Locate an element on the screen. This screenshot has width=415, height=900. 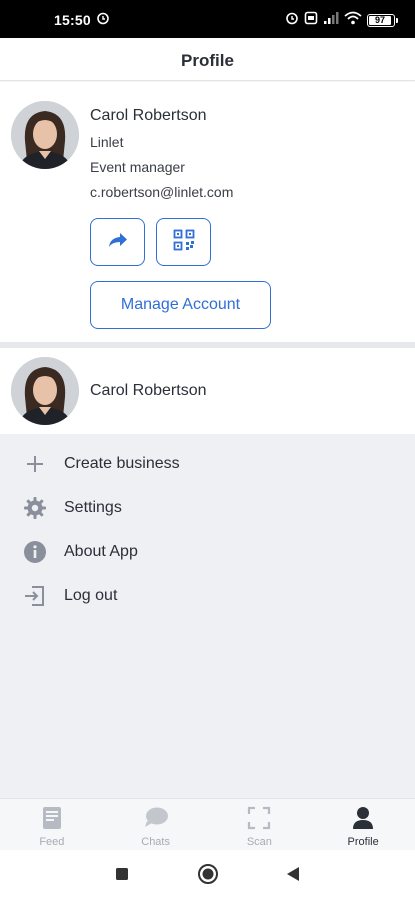
battery-icon: 97 is located at coordinates (382, 20).